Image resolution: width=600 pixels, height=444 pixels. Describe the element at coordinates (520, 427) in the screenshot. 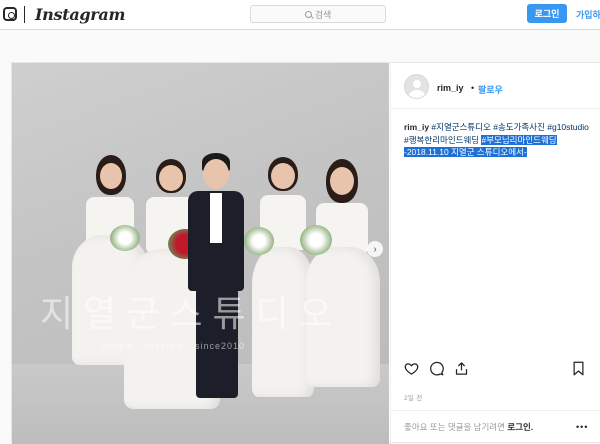

I see `comment-login-link: 로그인.` at that location.